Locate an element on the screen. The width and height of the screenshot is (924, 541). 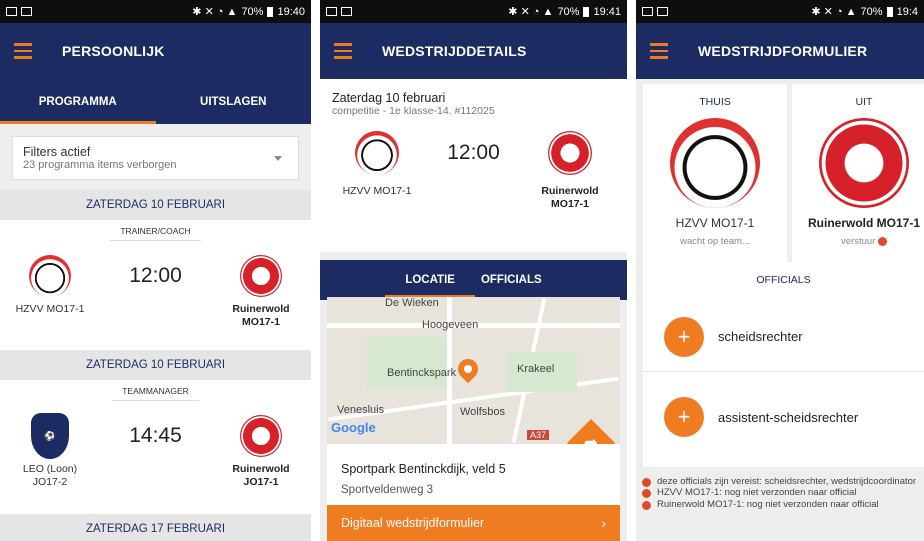
page-title: WEDSTRIJDDETAILS is located at coordinates (454, 51).